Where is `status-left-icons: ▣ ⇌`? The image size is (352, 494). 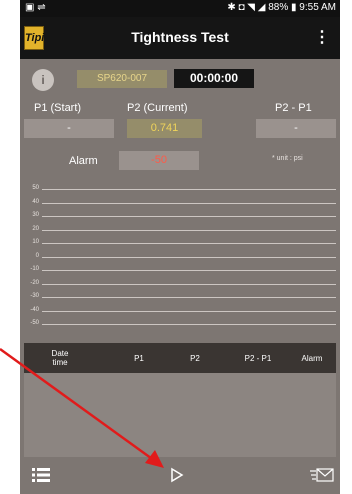
status-left-icons: ▣ ⇌ is located at coordinates (35, 7).